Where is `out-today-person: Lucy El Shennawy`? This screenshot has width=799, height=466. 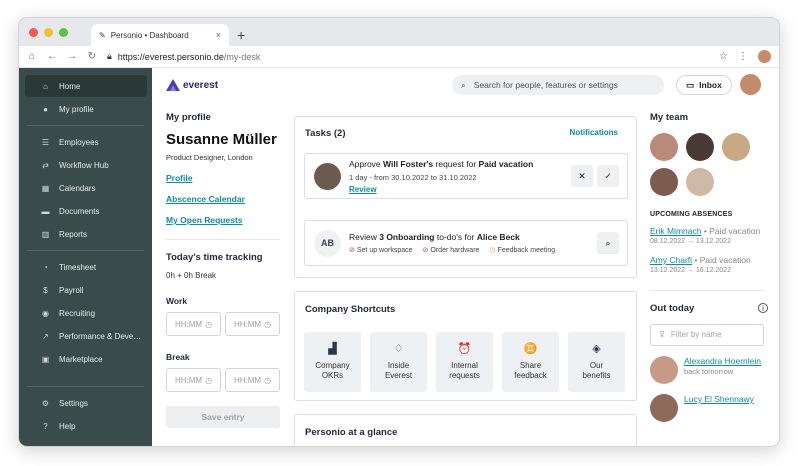 out-today-person: Lucy El Shennawy is located at coordinates (709, 407).